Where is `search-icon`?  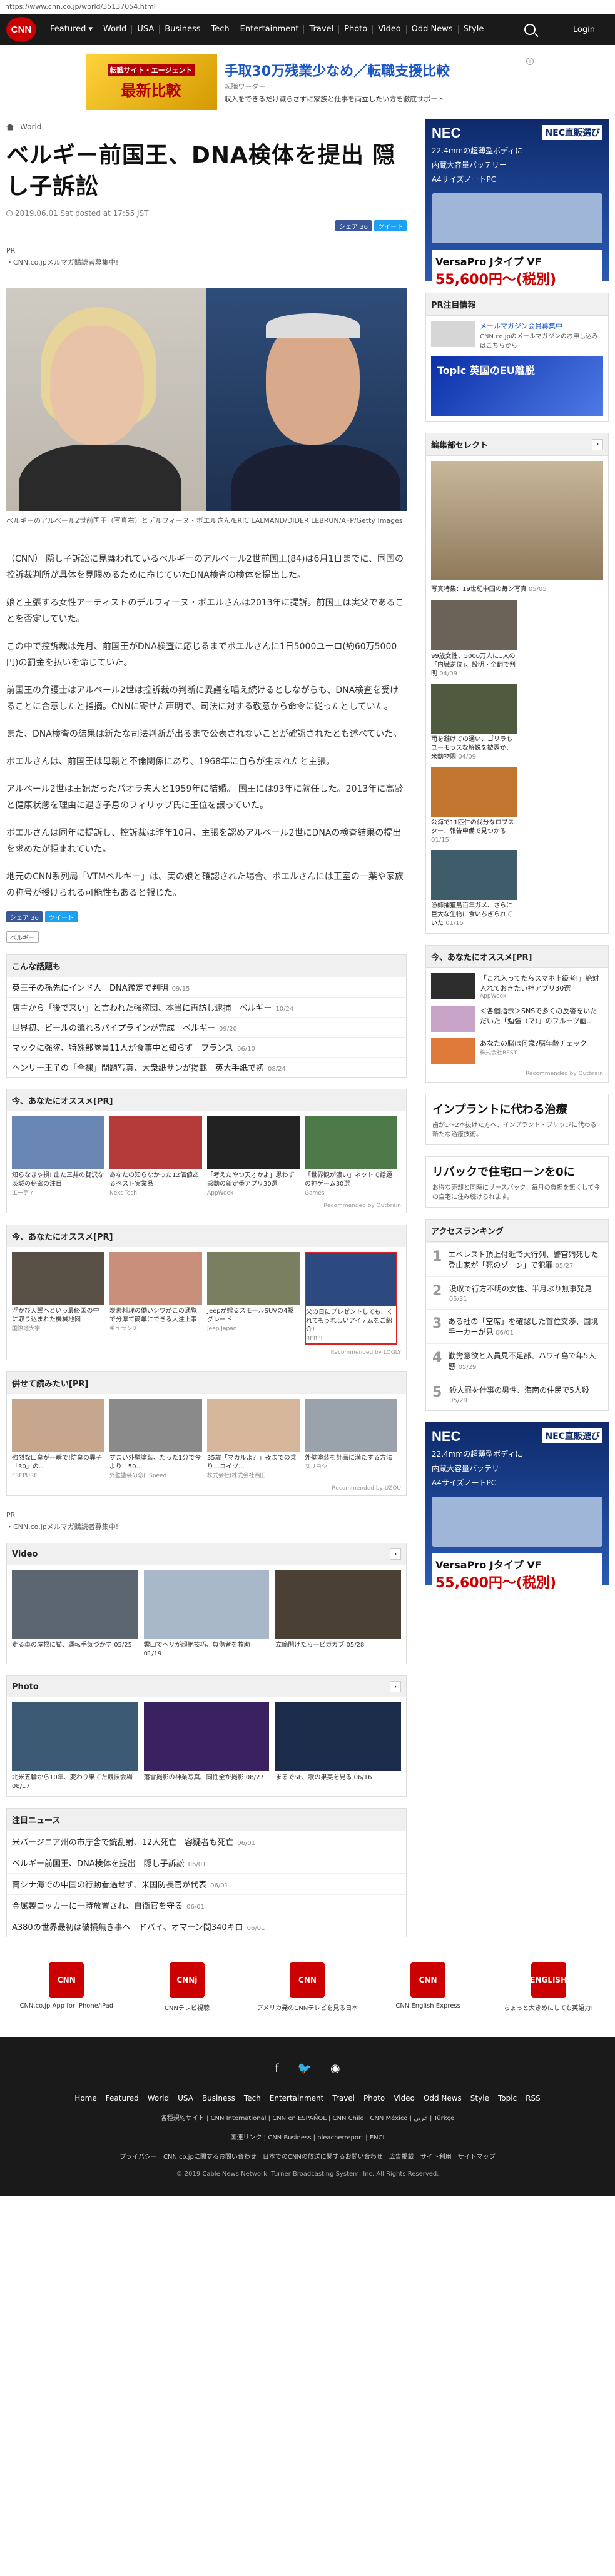
search-icon is located at coordinates (530, 29).